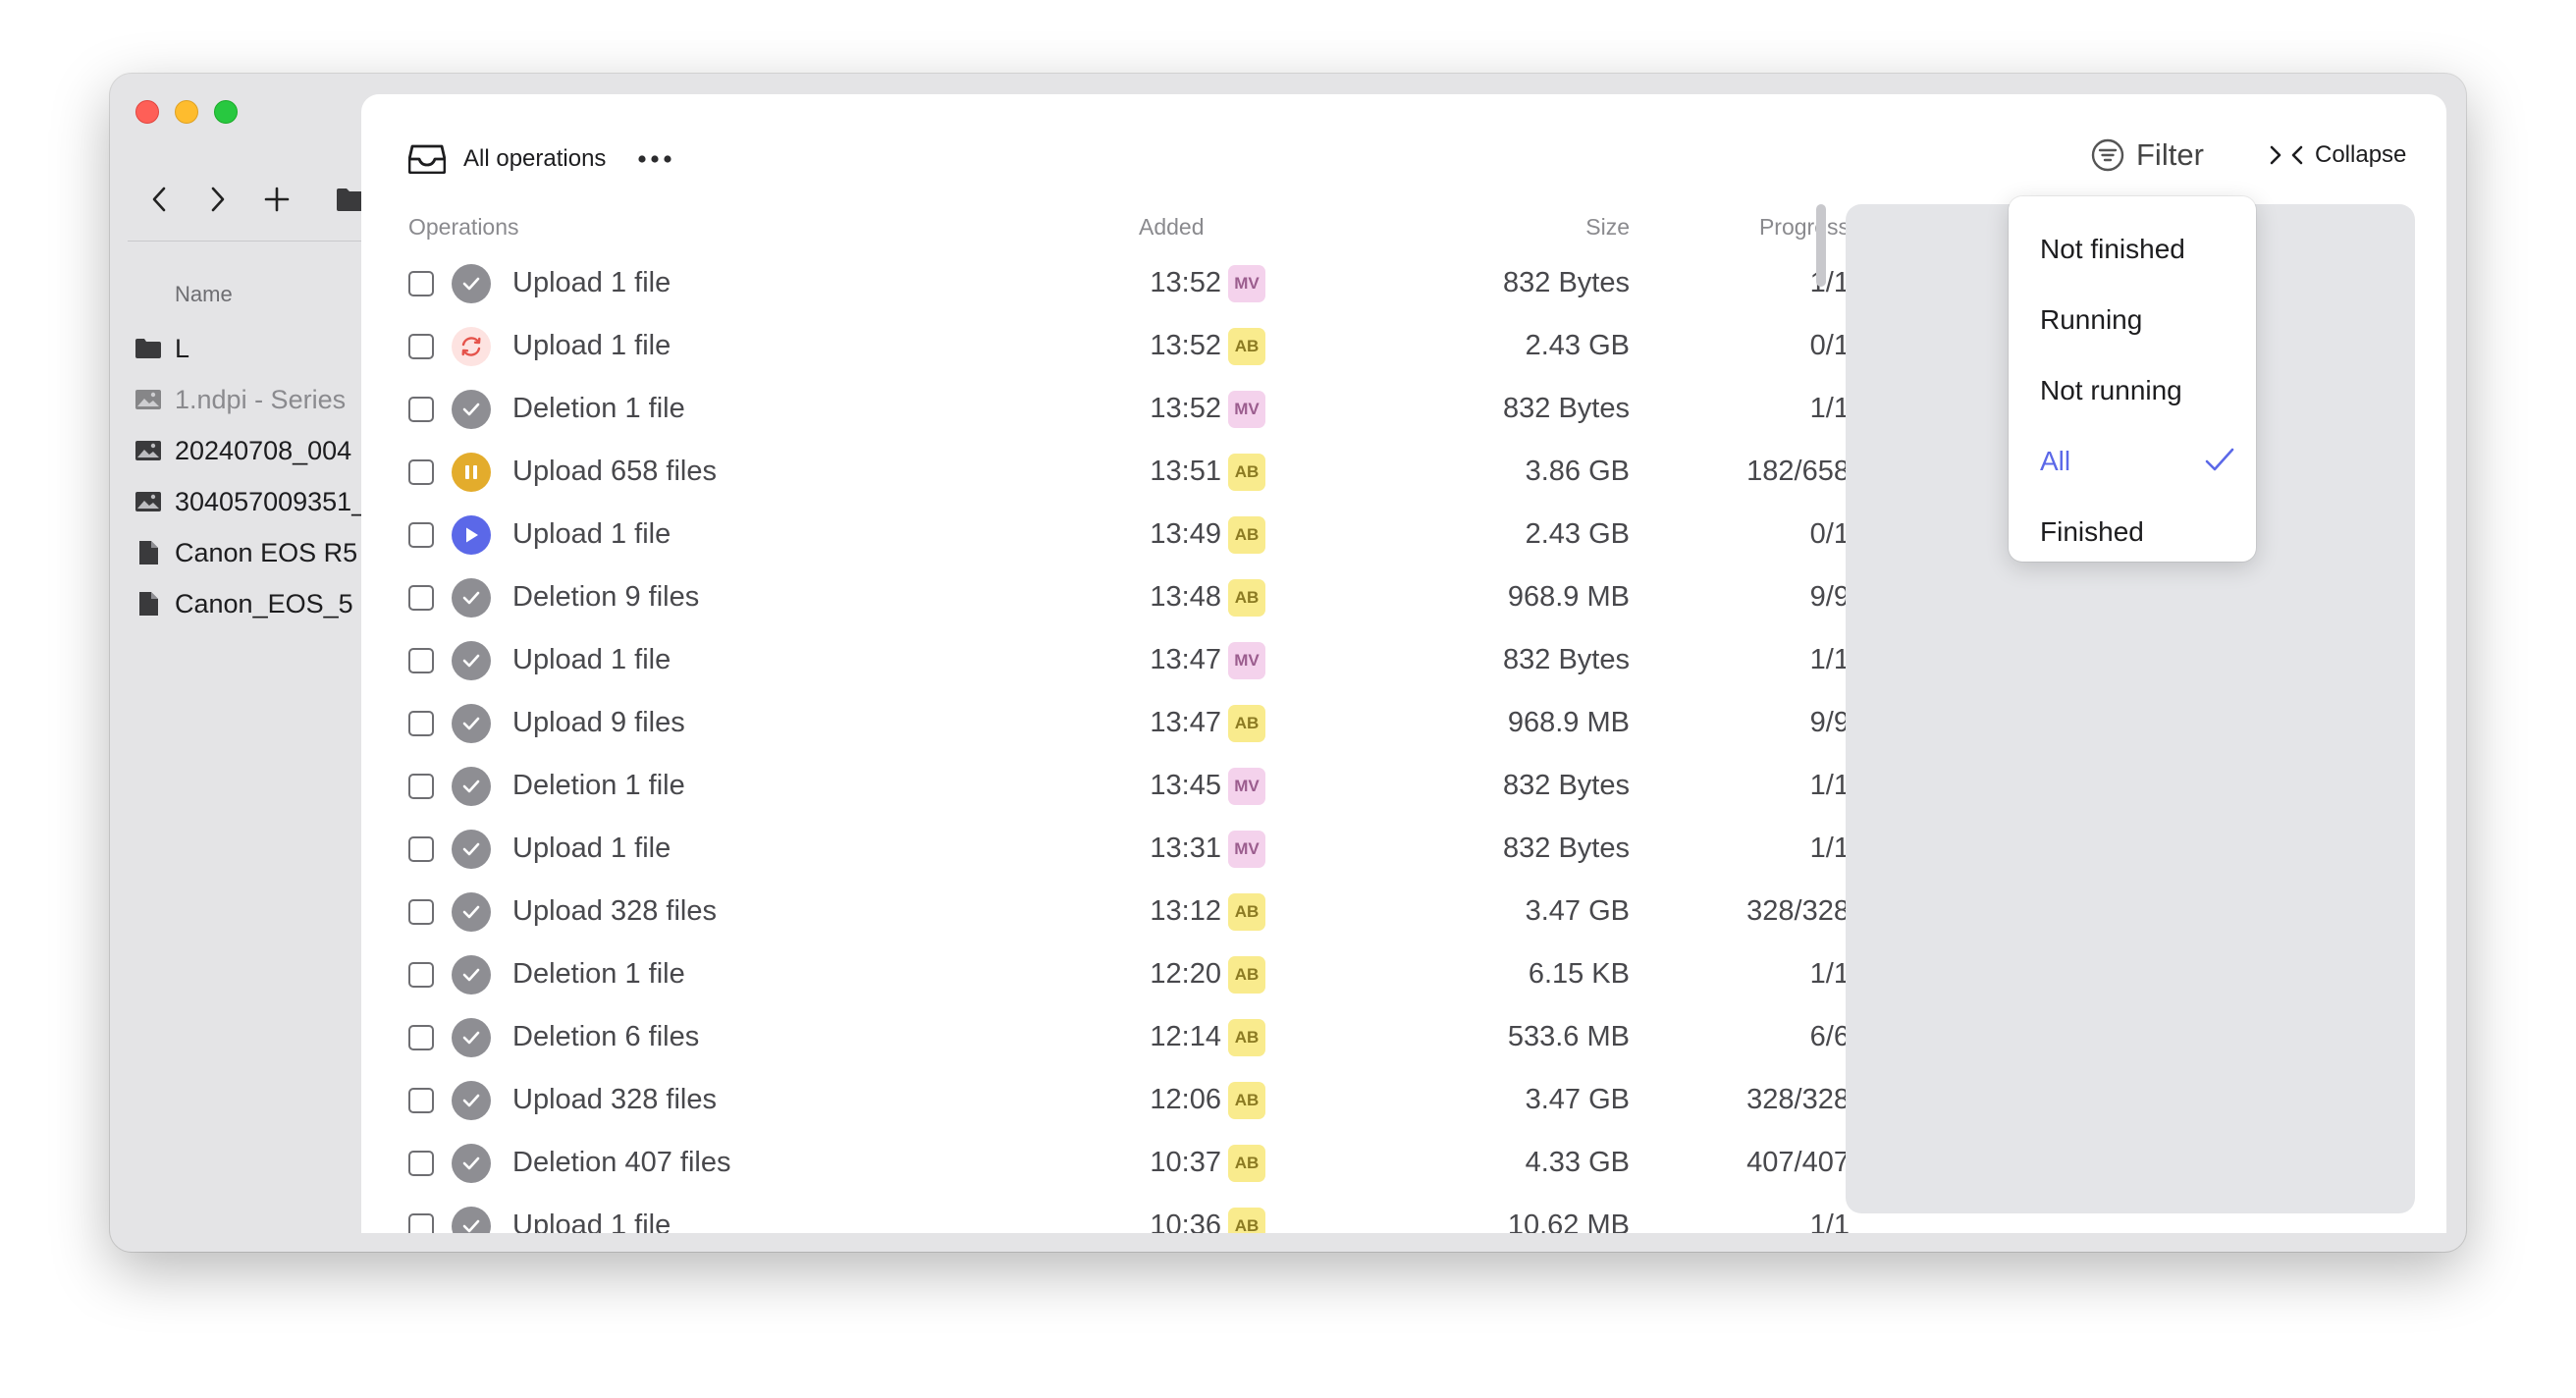 The width and height of the screenshot is (2576, 1398). What do you see at coordinates (598, 723) in the screenshot?
I see `operation-name: Upload 9 files` at bounding box center [598, 723].